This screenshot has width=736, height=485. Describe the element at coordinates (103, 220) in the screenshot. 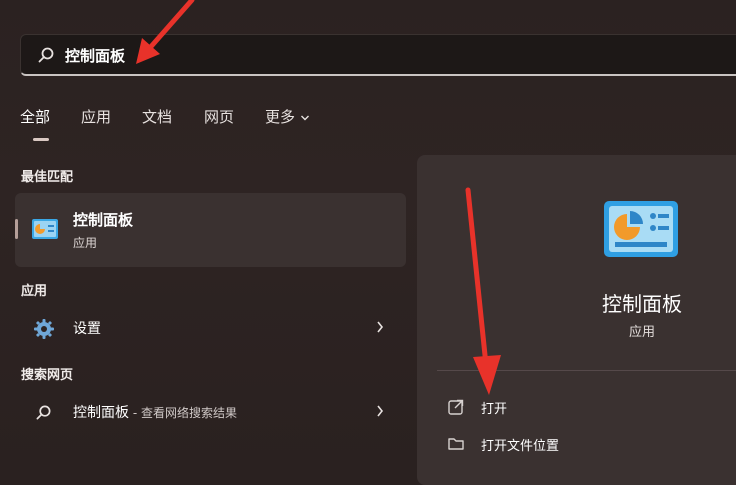

I see `best-match-title: 控制面板` at that location.